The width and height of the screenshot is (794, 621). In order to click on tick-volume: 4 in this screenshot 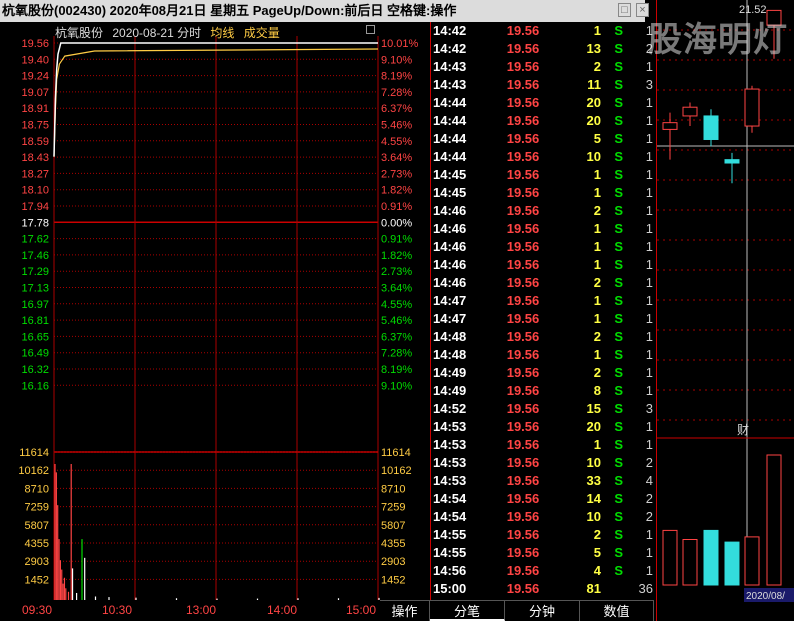, I will do `click(597, 570)`.